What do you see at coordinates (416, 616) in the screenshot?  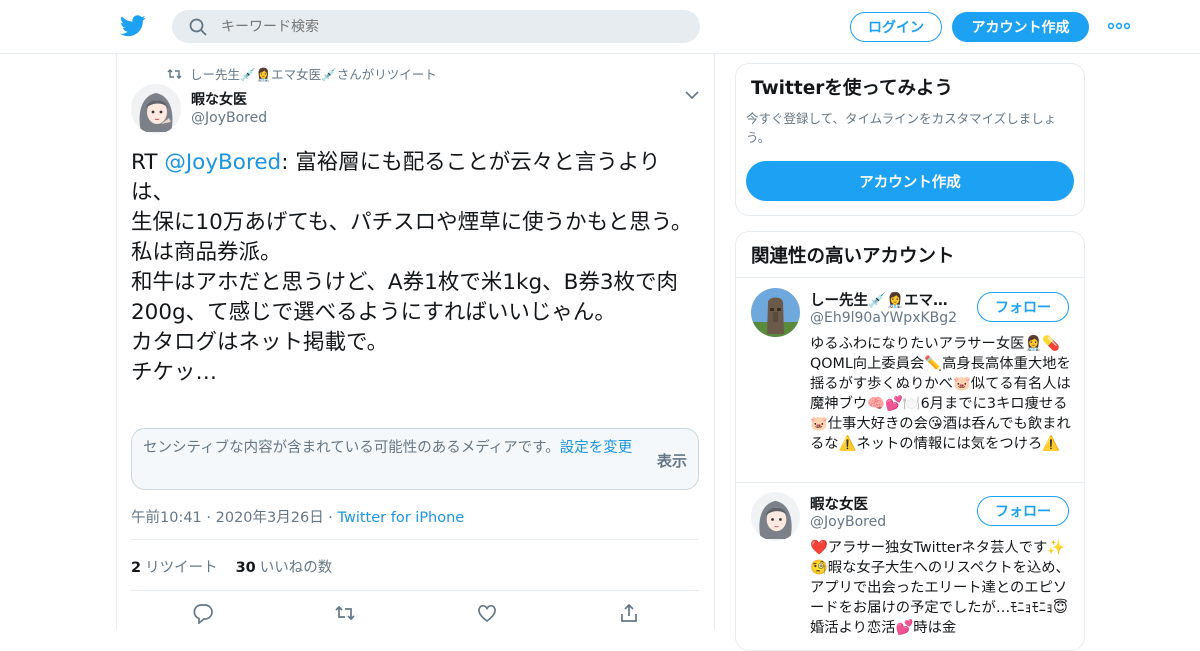 I see `tweet-actions` at bounding box center [416, 616].